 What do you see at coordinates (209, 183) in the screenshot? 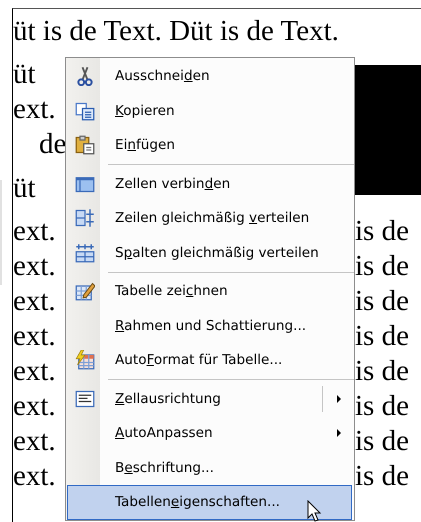
I see `menu-item: Zellen verbinden` at bounding box center [209, 183].